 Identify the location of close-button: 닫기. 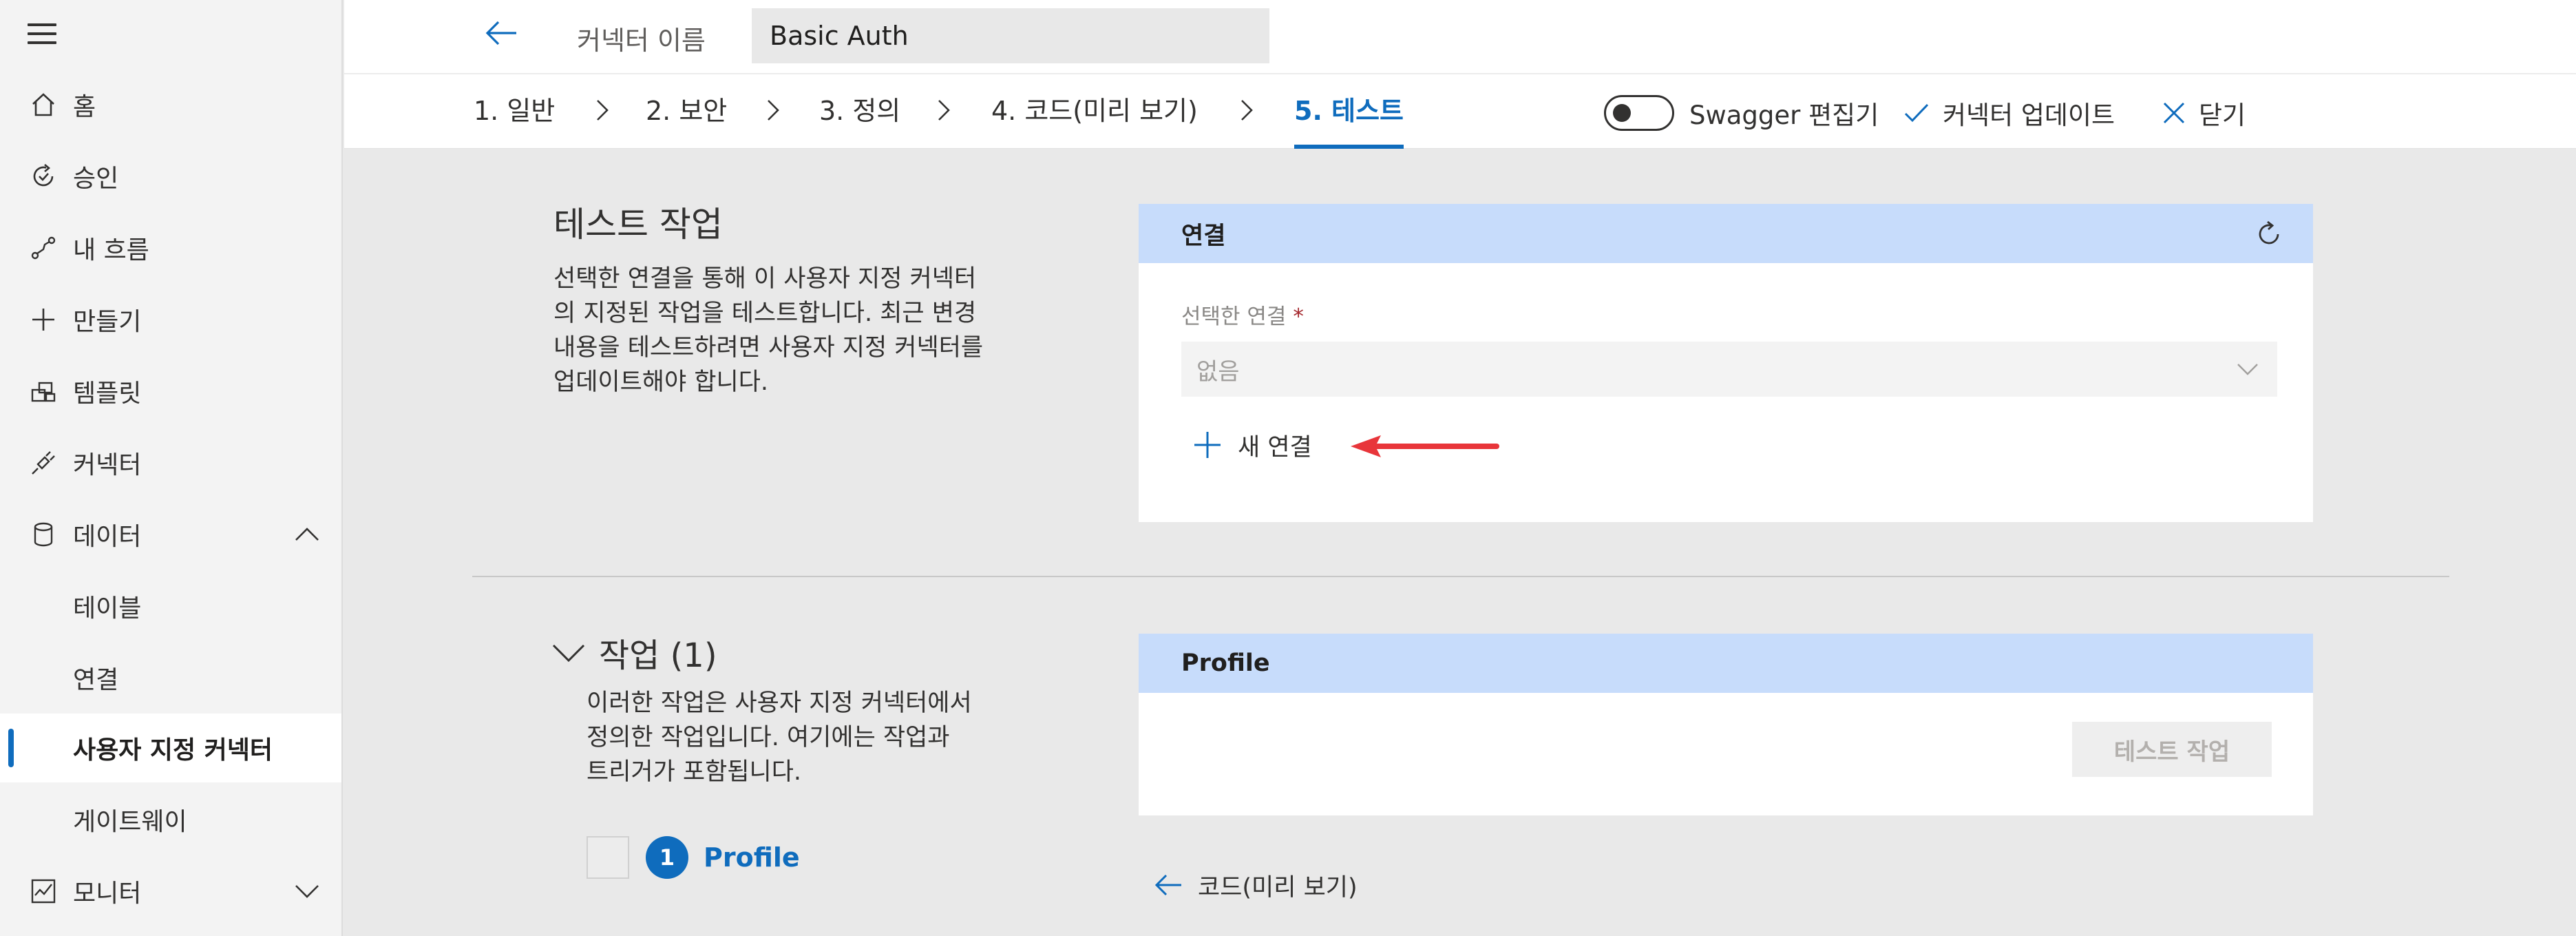
(2204, 113).